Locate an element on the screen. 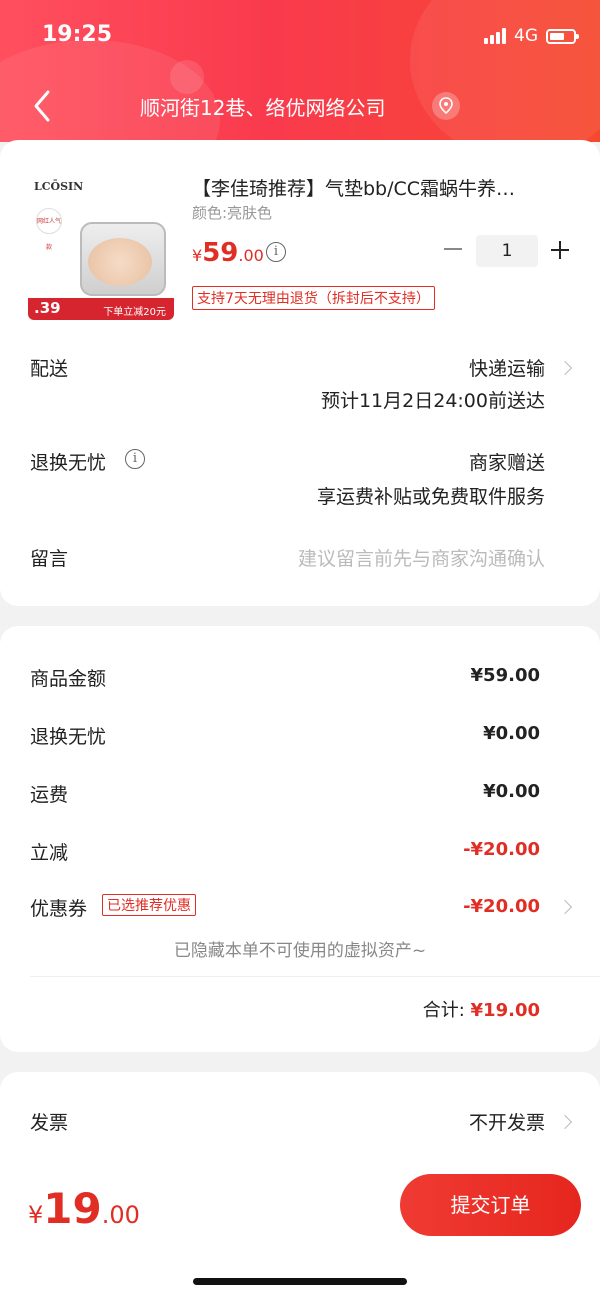  hot-badge: 网红人气款 is located at coordinates (49, 229).